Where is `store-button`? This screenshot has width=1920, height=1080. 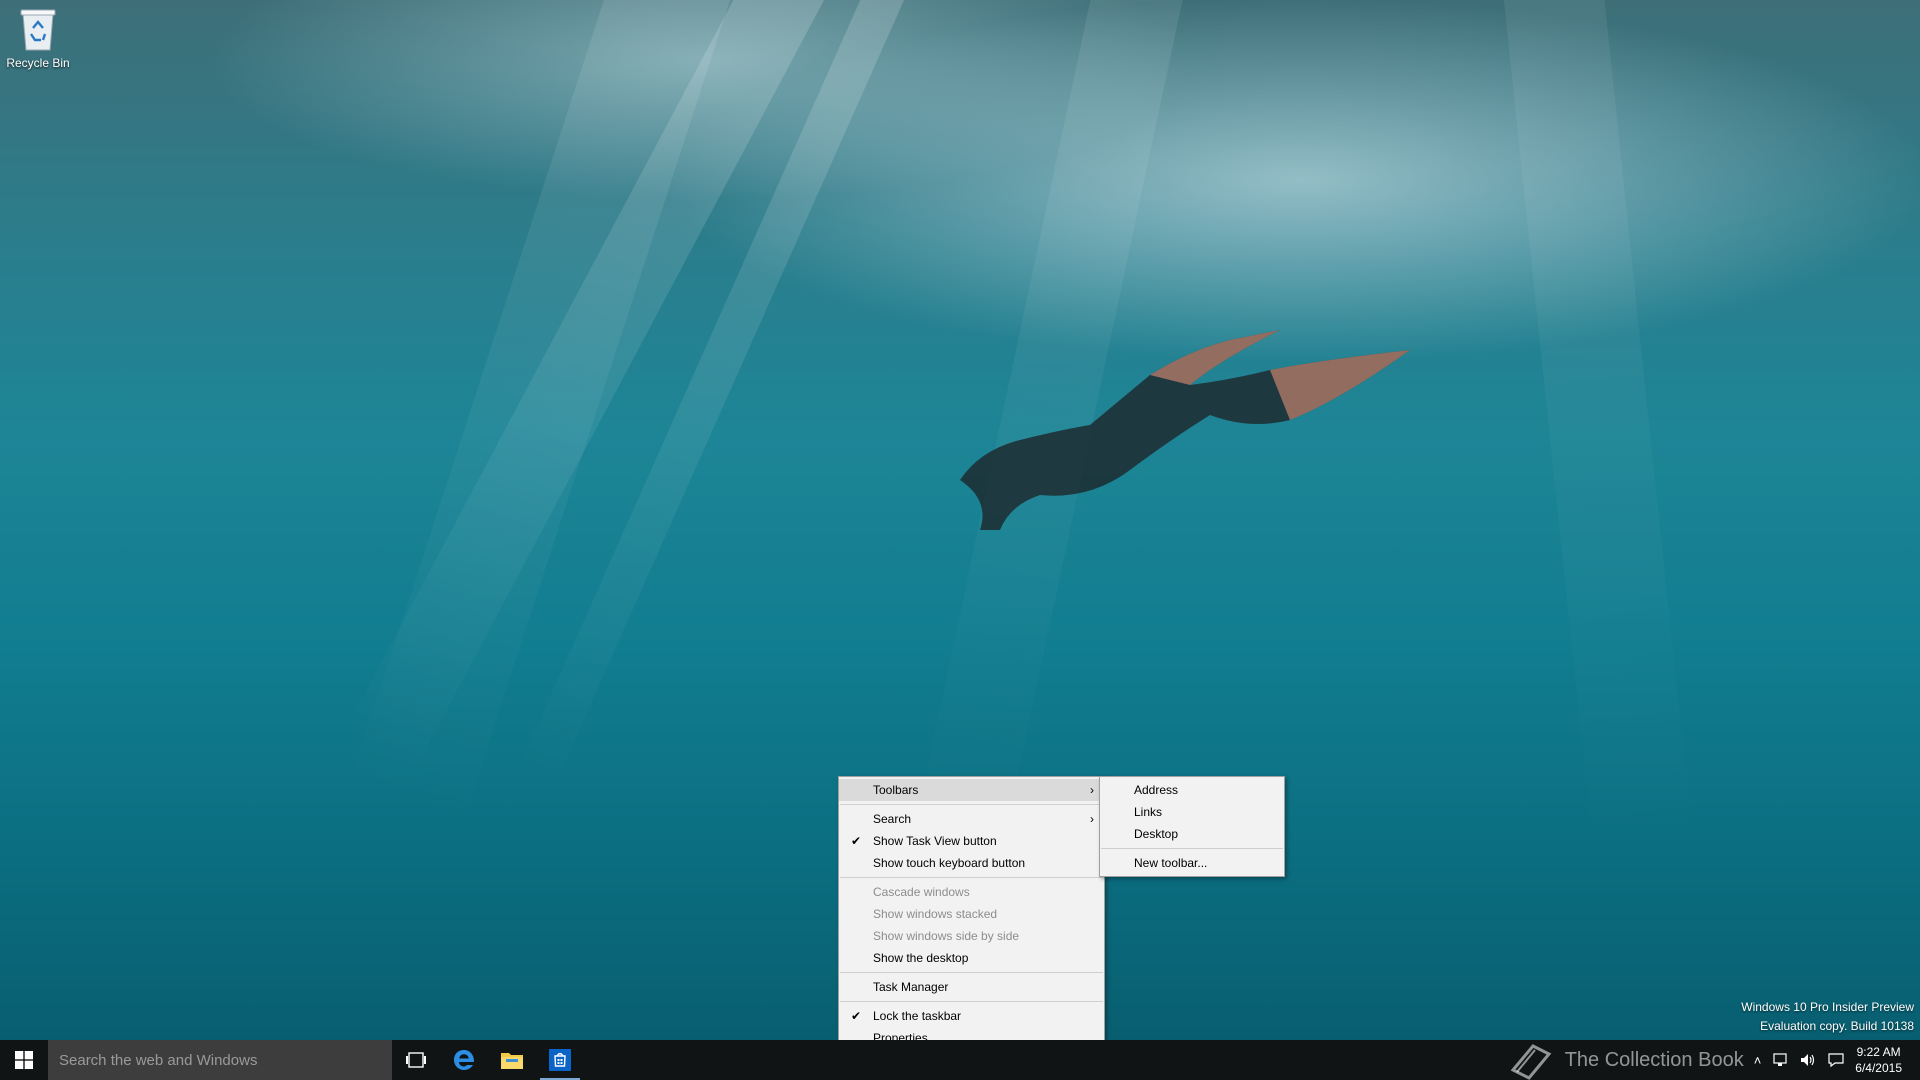 store-button is located at coordinates (560, 1060).